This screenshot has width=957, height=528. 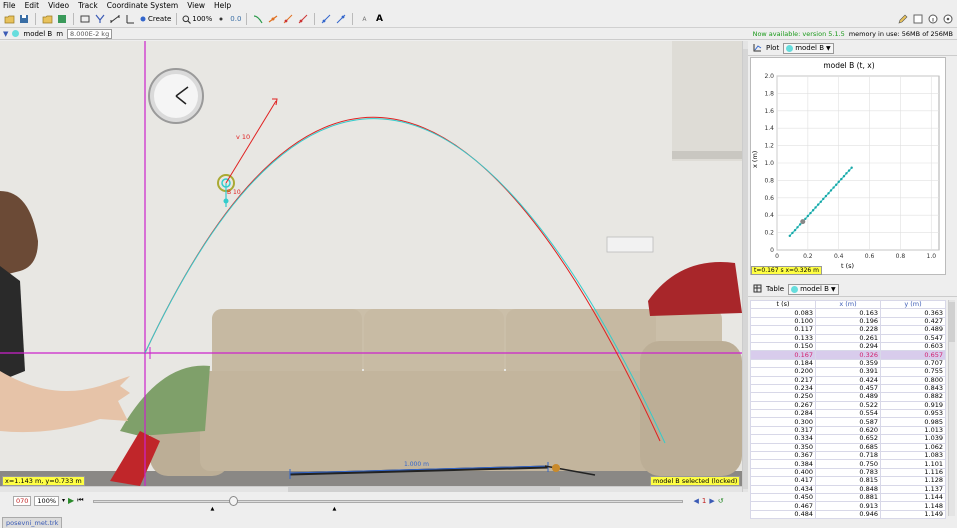 I want to click on cell-y: 1.149, so click(x=913, y=514).